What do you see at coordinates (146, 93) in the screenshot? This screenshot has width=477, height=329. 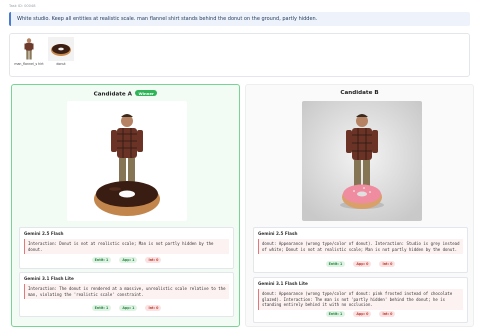 I see `winner-badge: Winner` at bounding box center [146, 93].